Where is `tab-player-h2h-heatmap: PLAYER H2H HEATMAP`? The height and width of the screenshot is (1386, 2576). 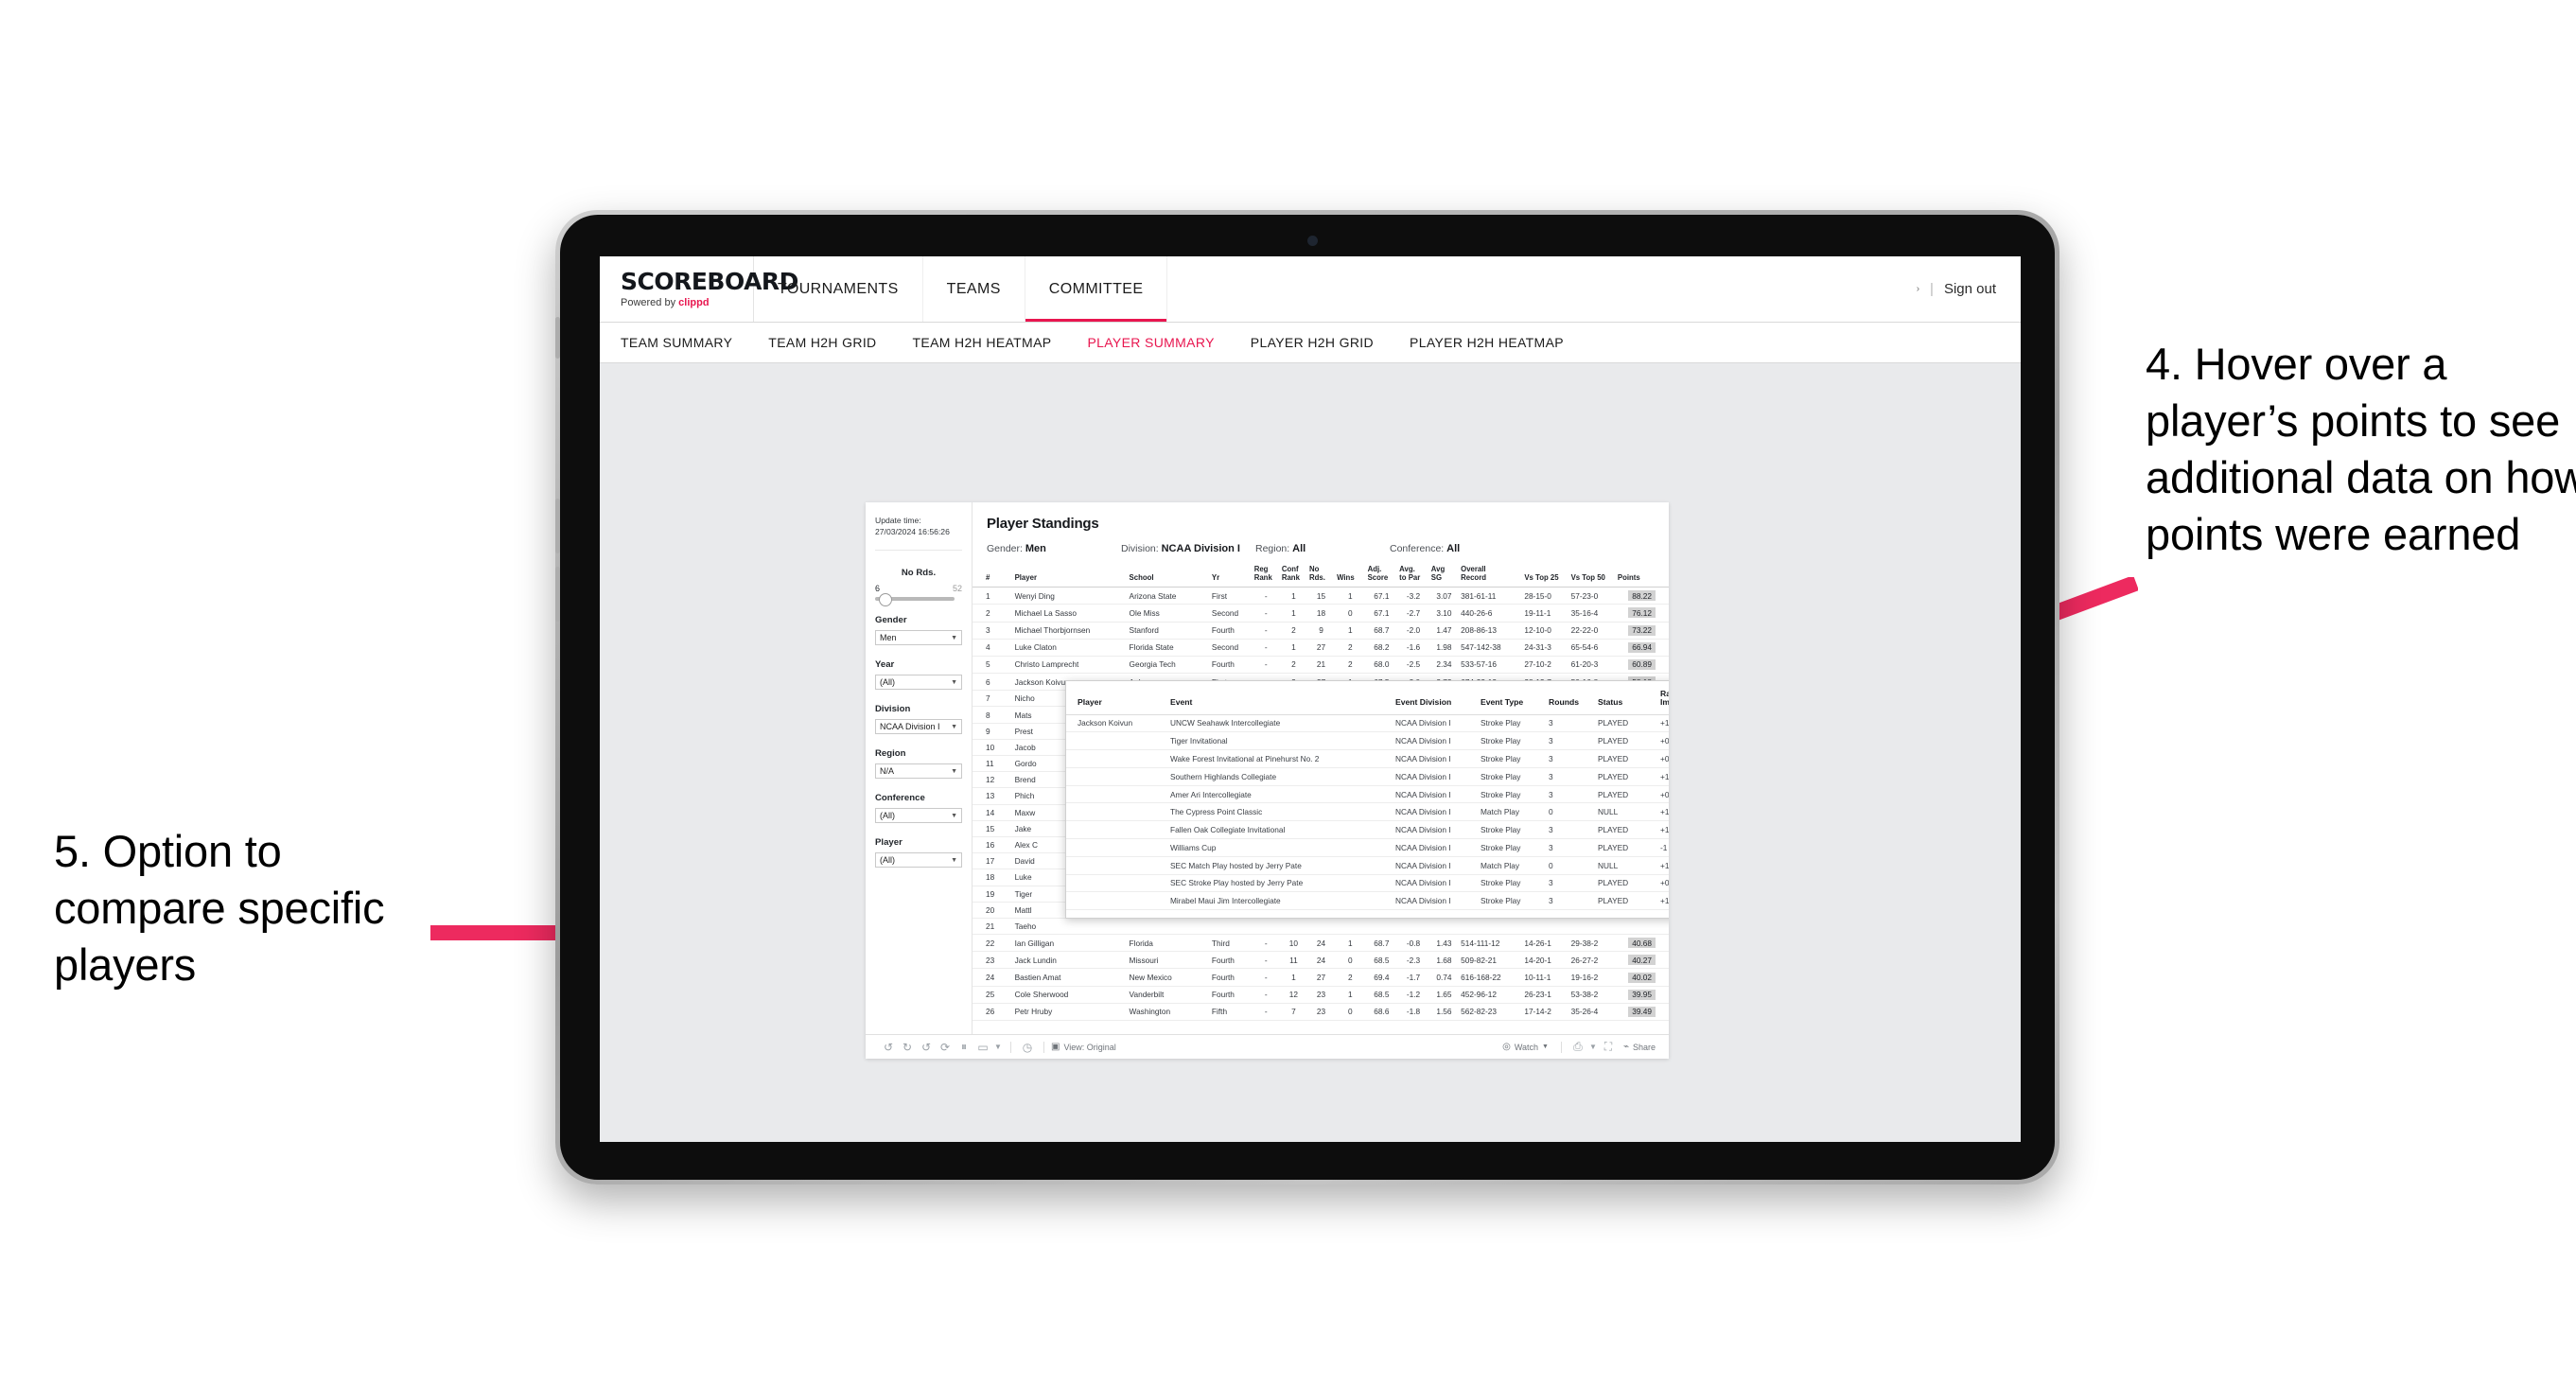 tab-player-h2h-heatmap: PLAYER H2H HEATMAP is located at coordinates (1498, 342).